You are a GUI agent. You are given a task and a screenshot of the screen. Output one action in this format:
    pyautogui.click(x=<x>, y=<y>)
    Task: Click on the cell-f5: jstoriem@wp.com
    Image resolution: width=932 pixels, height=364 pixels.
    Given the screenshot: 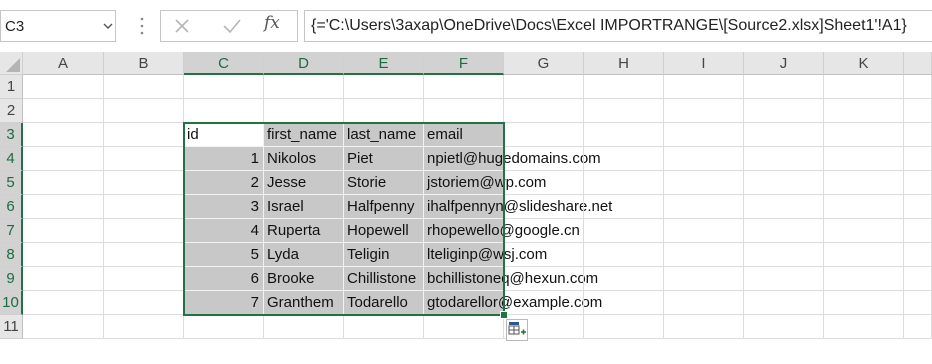 What is the action you would take?
    pyautogui.click(x=485, y=183)
    